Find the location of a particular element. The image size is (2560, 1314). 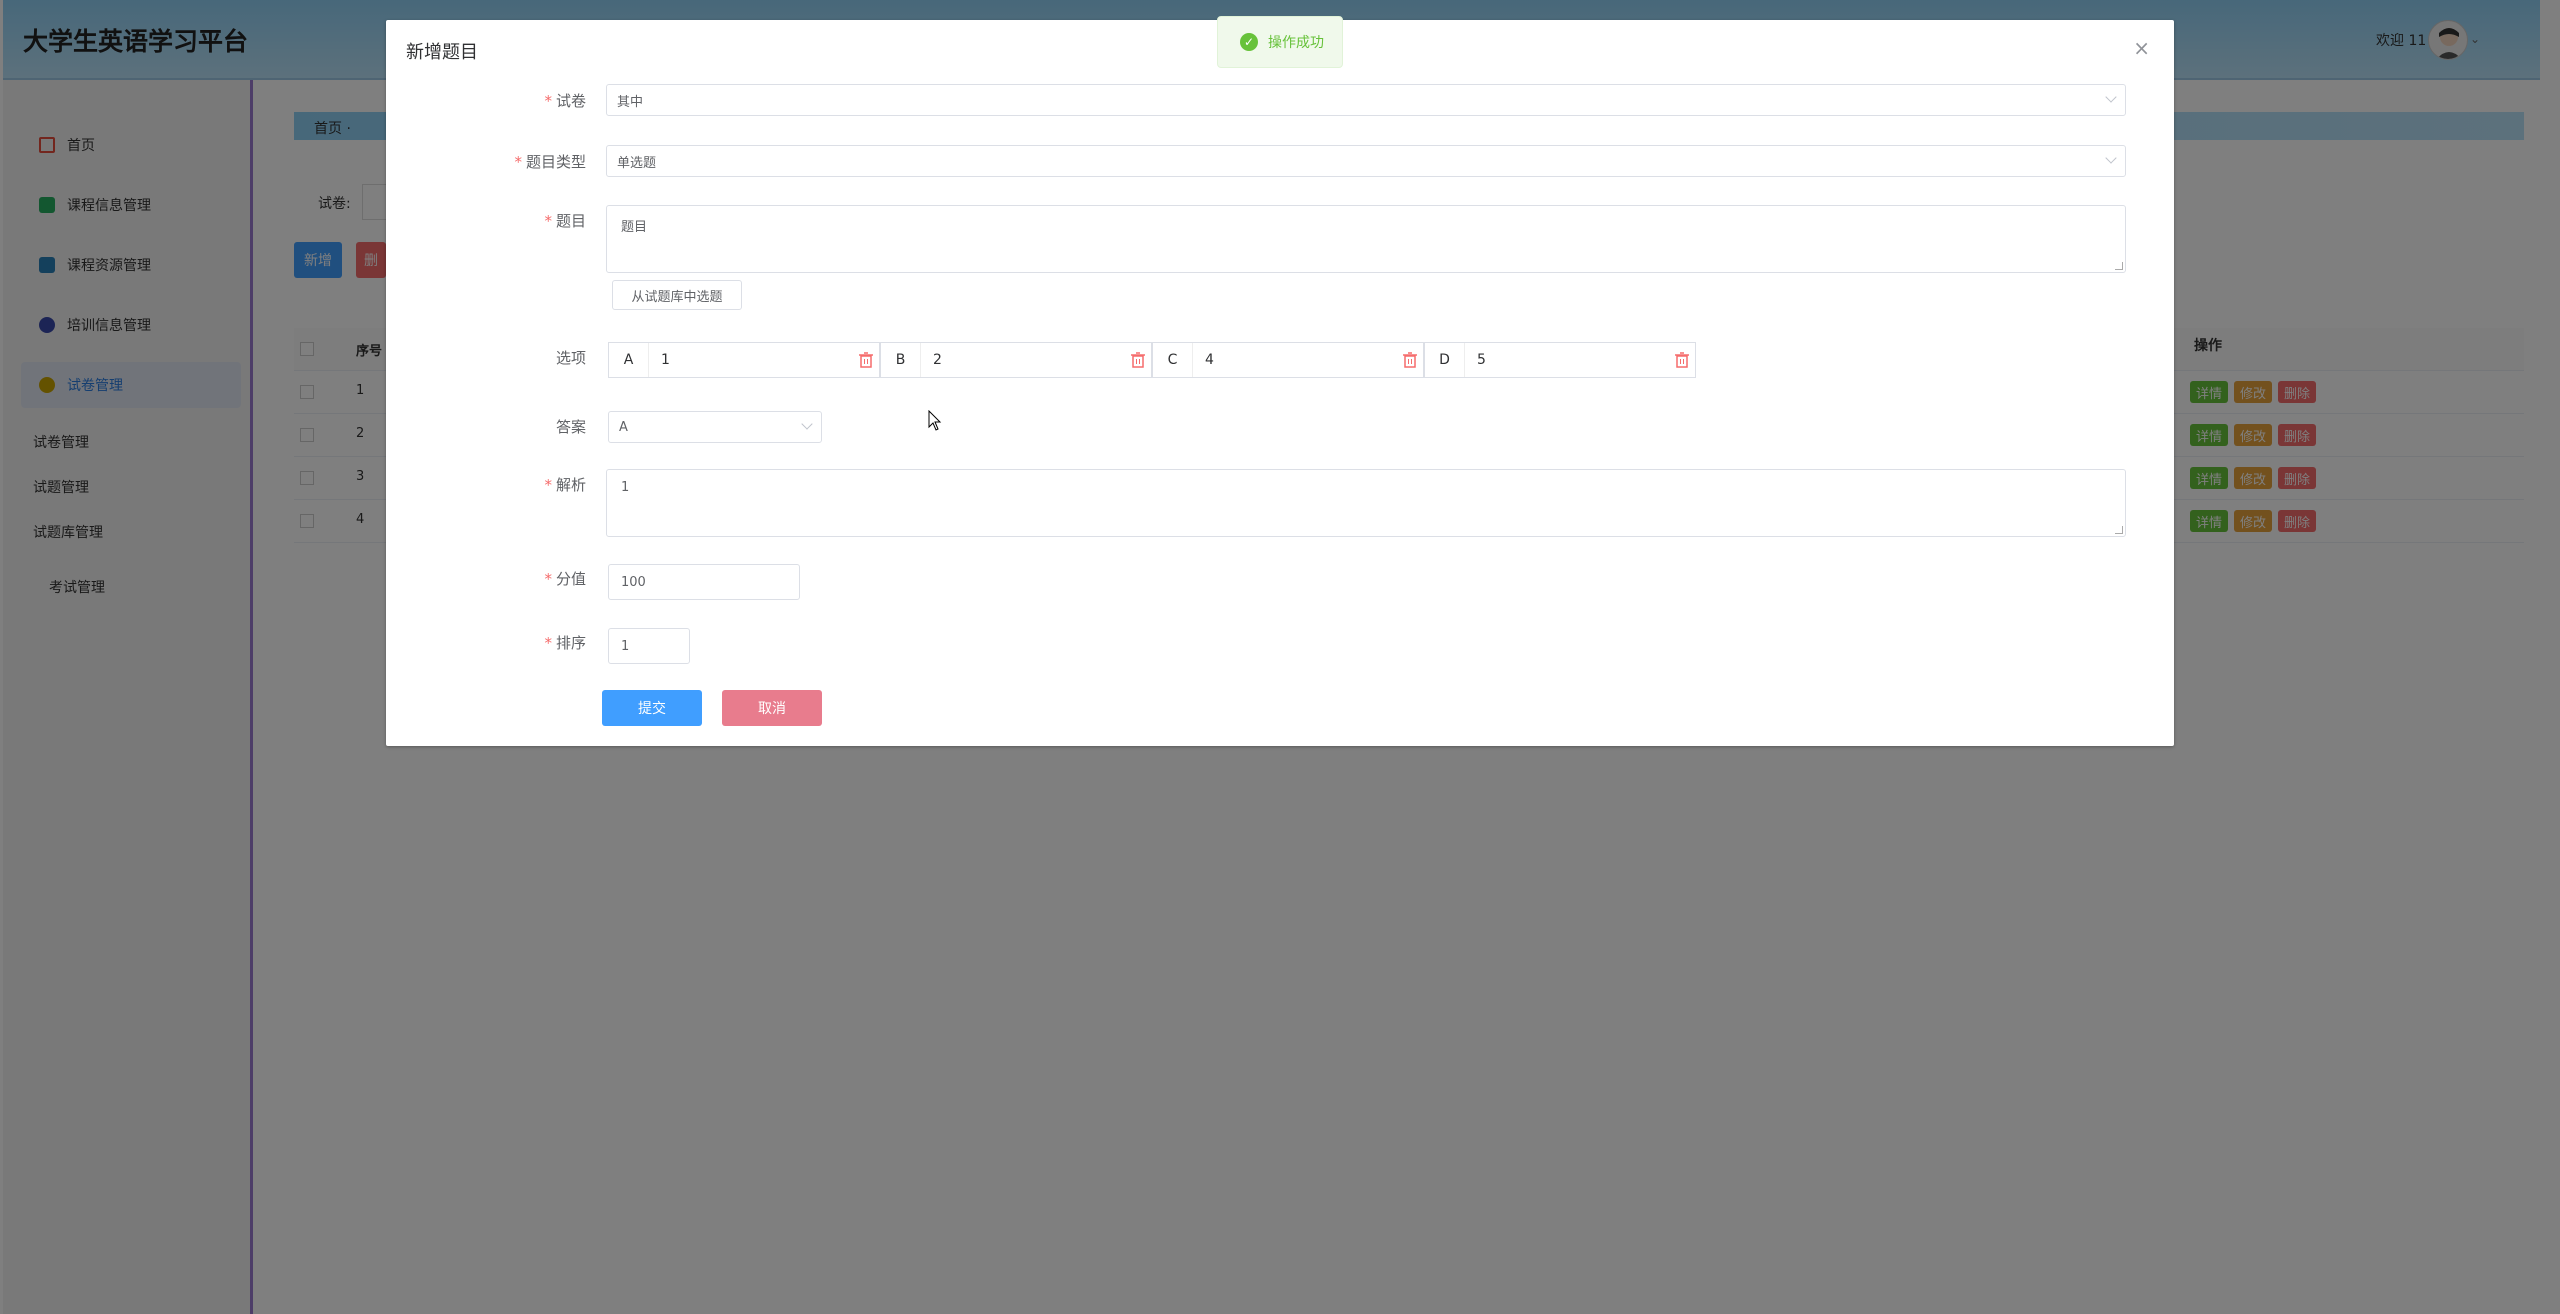

analysis-textarea: 1 is located at coordinates (1366, 503).